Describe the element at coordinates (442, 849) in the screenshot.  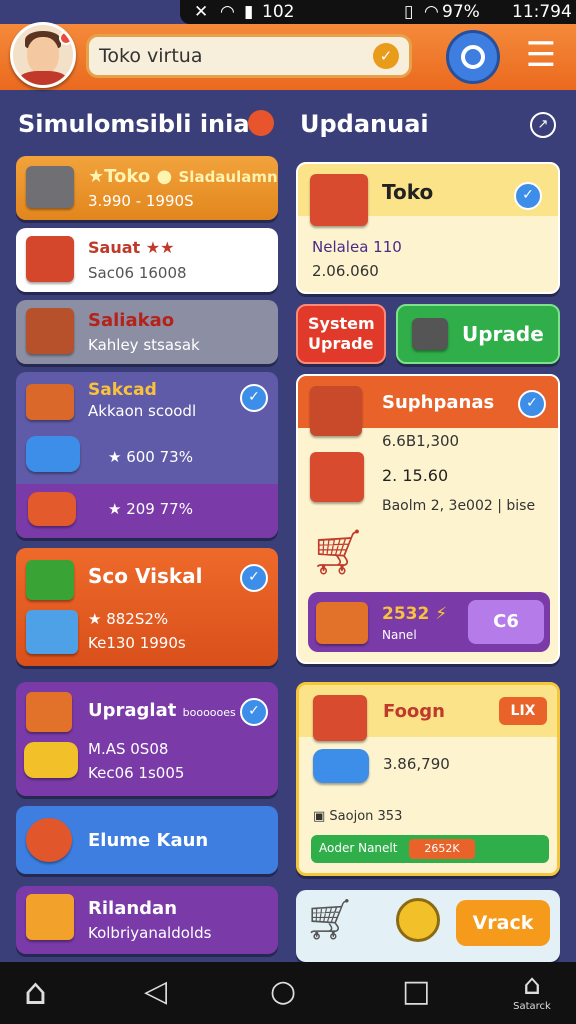
I see `progress-value: 2652K` at that location.